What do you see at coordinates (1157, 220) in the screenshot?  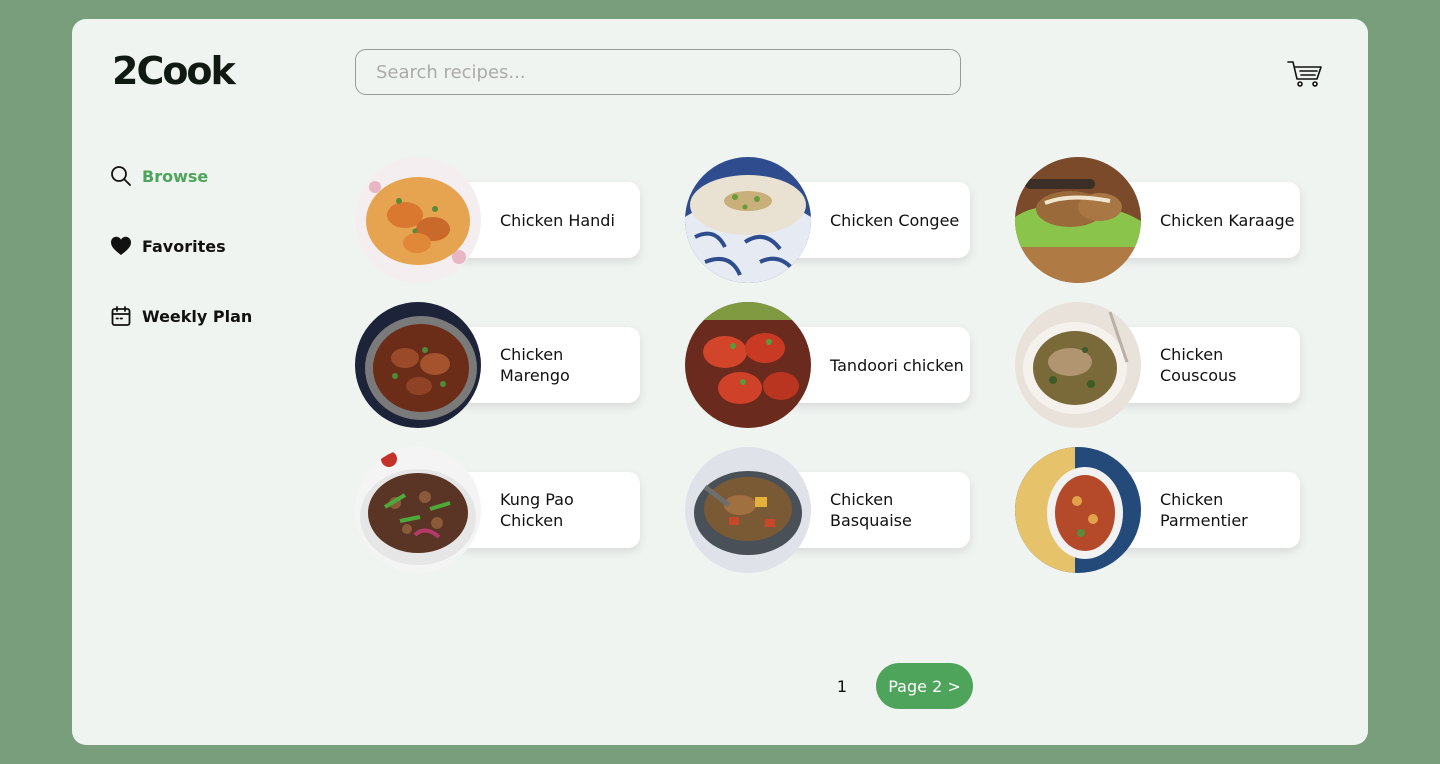 I see `recipe-card: Chicken Karaage` at bounding box center [1157, 220].